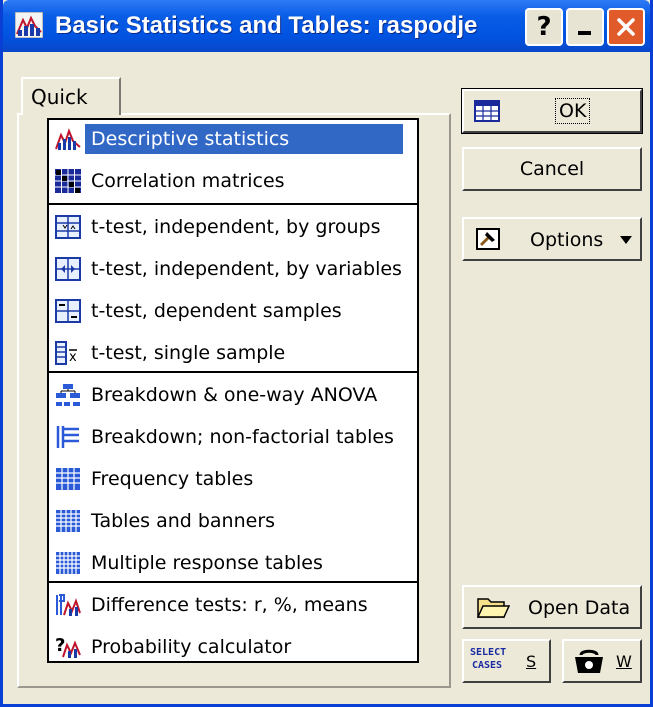 This screenshot has height=707, width=653. I want to click on list-item-breakdown-anova: Breakdown & one-way ANOVA, so click(233, 395).